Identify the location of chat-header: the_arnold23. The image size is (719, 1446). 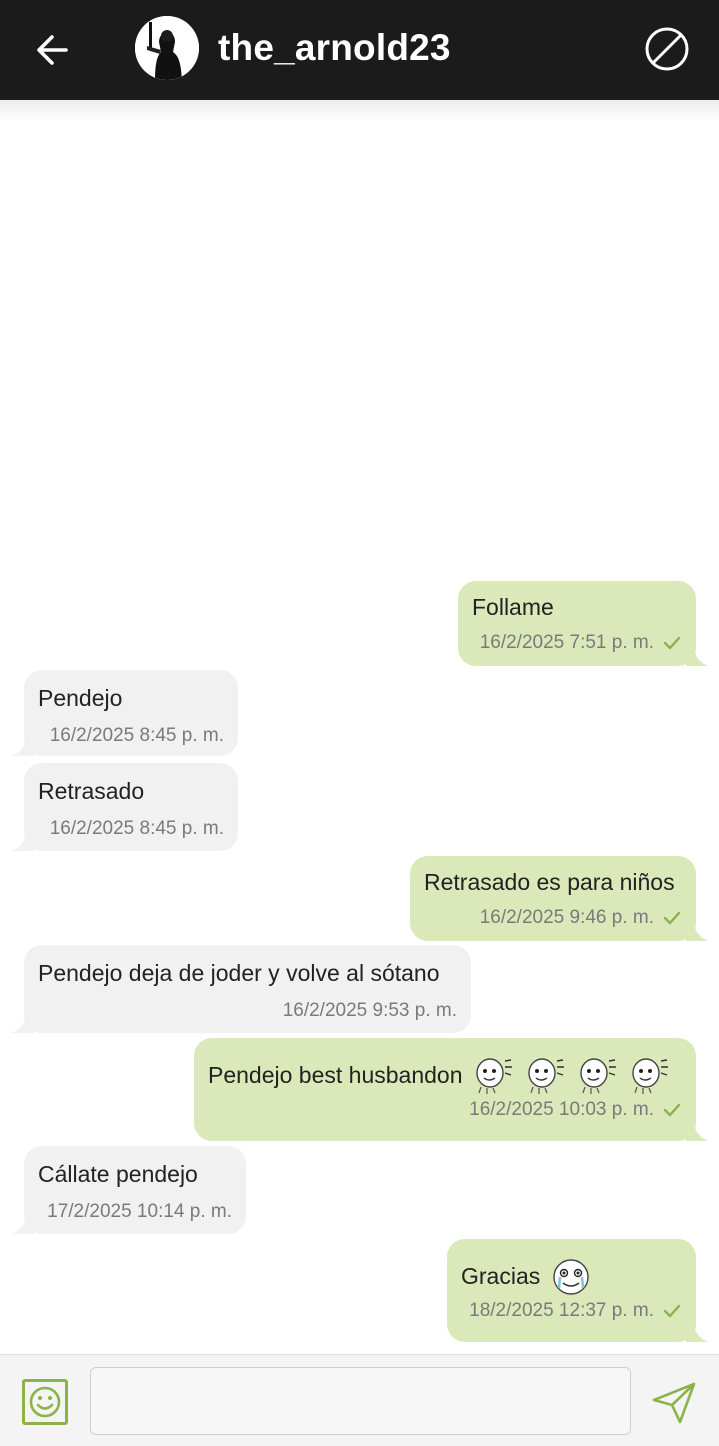
(359, 50).